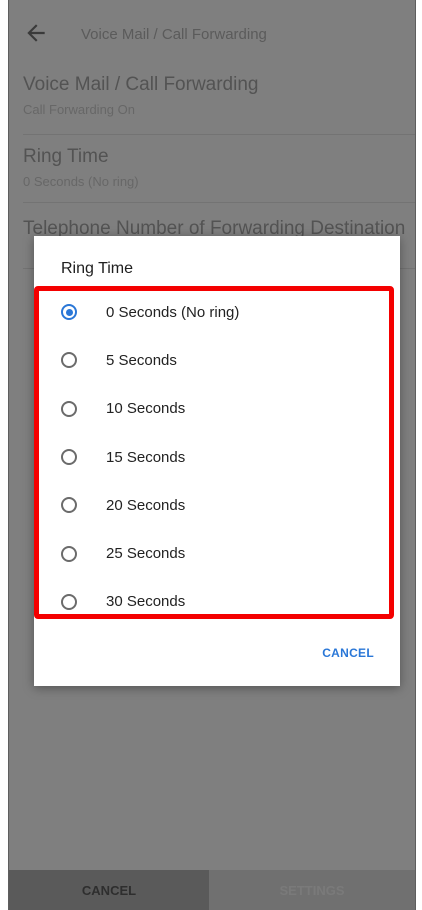  I want to click on dialog-cancel-button: CANCEL, so click(348, 653).